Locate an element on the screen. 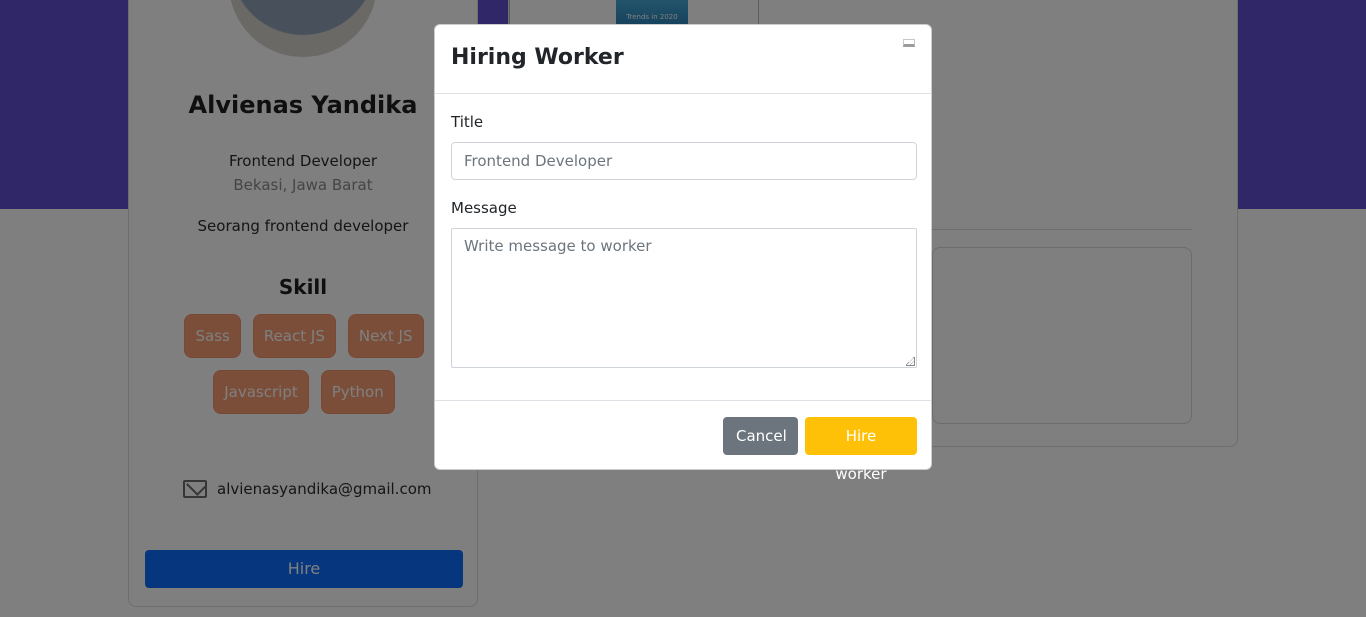 This screenshot has height=617, width=1366. message-label: Message is located at coordinates (484, 208).